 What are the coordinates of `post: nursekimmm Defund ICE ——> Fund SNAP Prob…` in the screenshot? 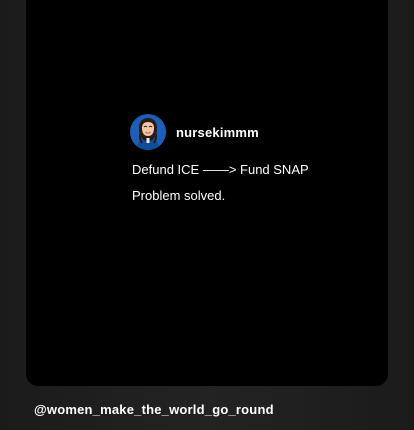 It's located at (260, 159).